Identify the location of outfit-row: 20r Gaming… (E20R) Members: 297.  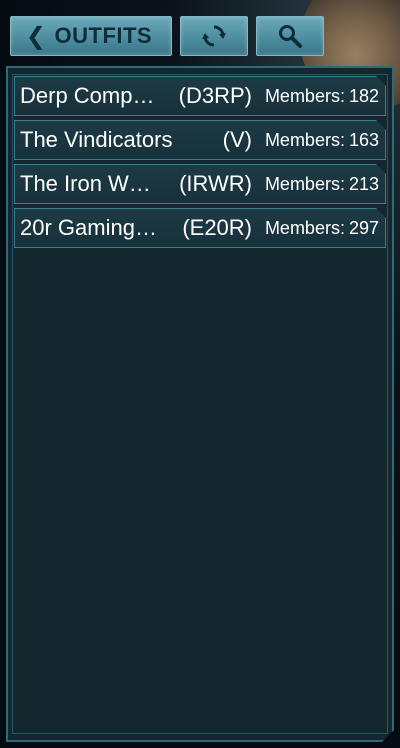
(200, 228).